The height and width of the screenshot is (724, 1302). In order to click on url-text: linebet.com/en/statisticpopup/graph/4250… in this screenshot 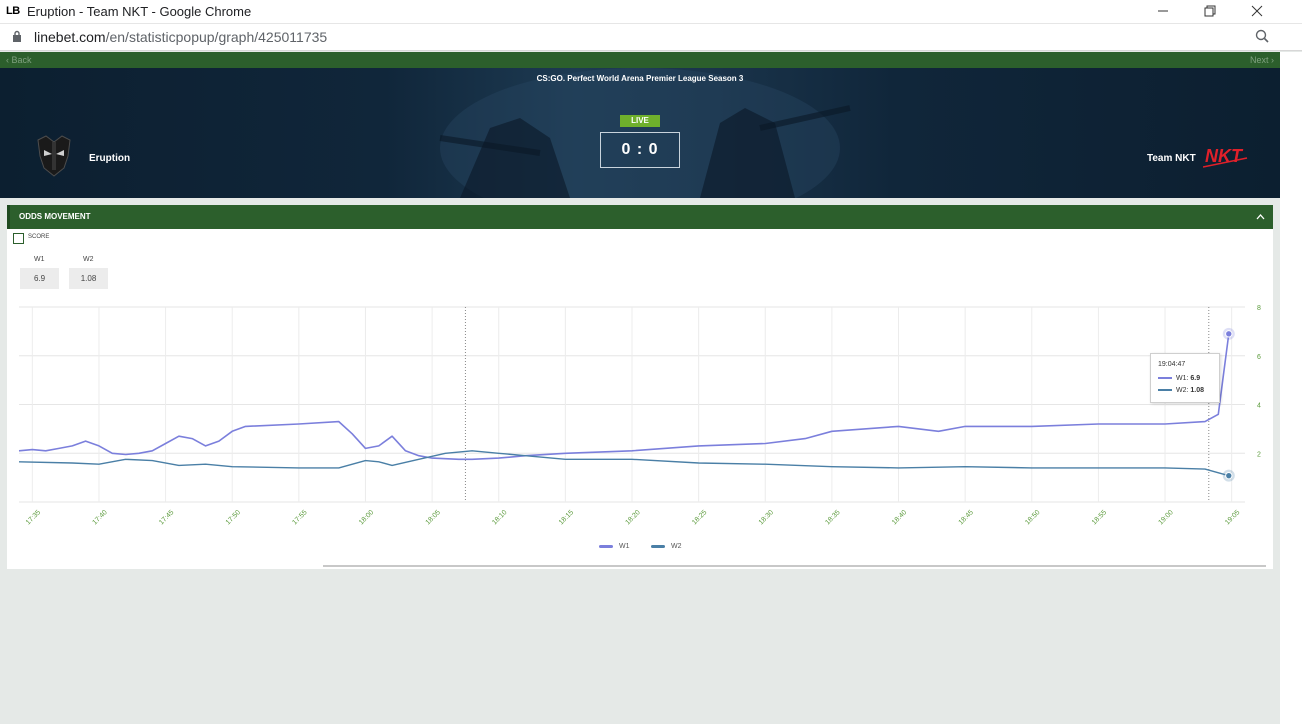, I will do `click(180, 37)`.